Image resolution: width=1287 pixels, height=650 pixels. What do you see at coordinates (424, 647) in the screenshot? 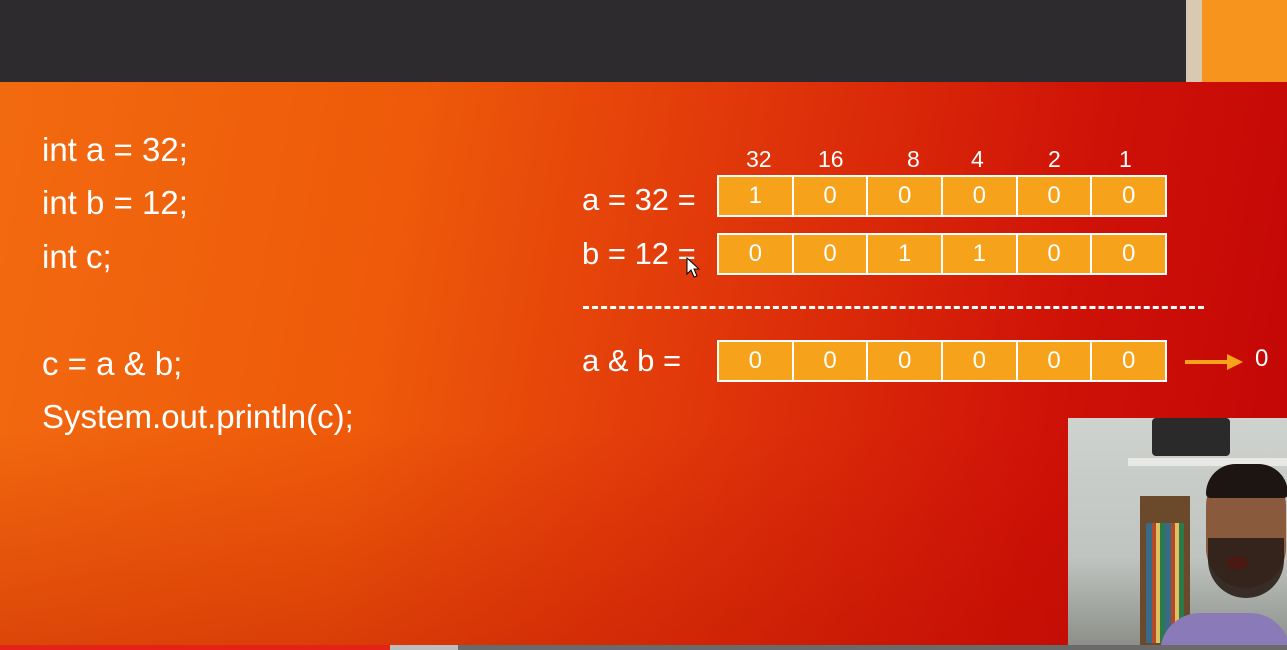
I see `video-progress-buffer` at bounding box center [424, 647].